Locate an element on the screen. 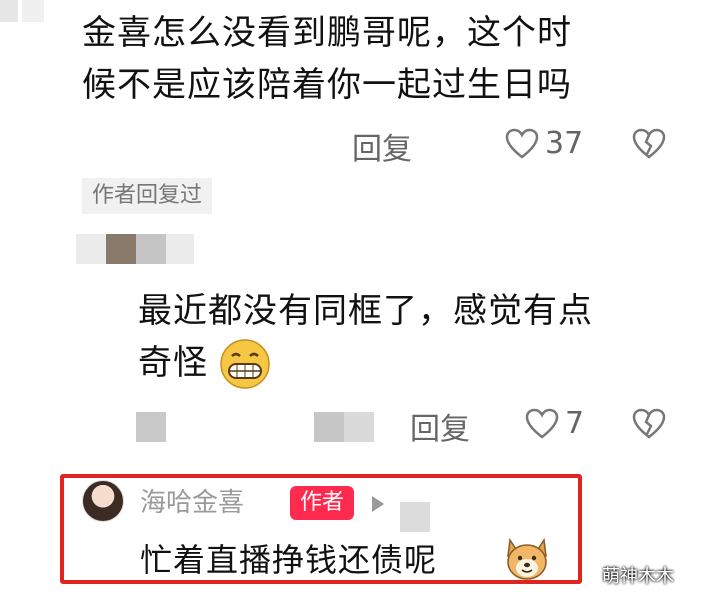 The height and width of the screenshot is (597, 702). comment-2-reply-button: 回复 is located at coordinates (440, 426).